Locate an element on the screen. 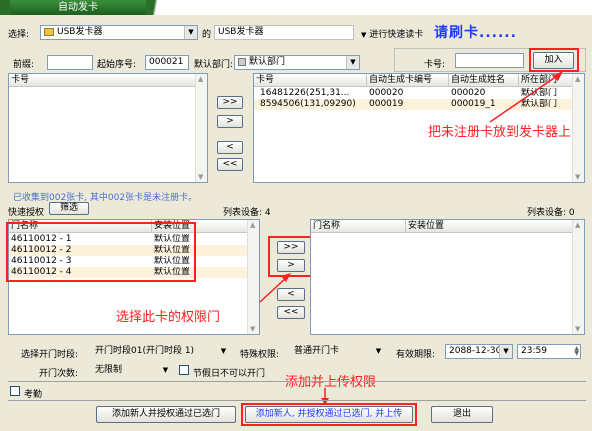 The image size is (592, 431). valid-date-picker: 2088-12-30 ▼ is located at coordinates (479, 351).